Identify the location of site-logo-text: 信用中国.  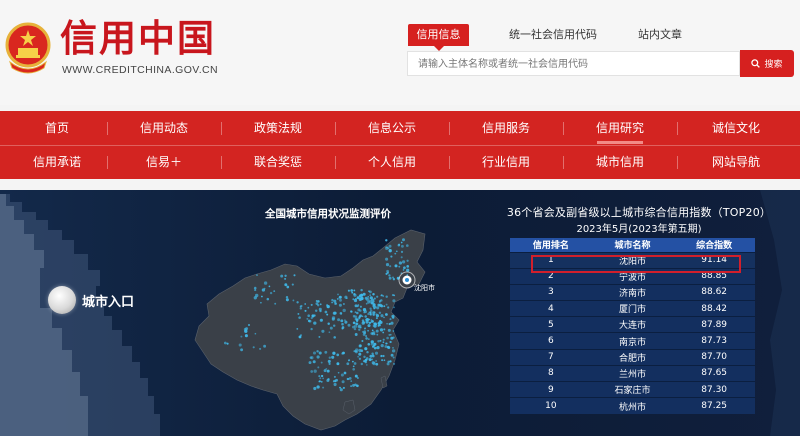
(138, 38).